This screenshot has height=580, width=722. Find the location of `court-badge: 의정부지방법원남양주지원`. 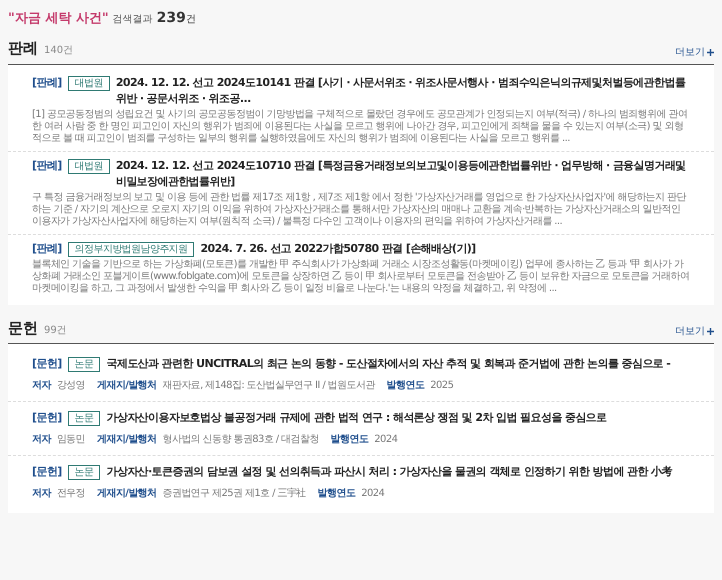

court-badge: 의정부지방법원남양주지원 is located at coordinates (131, 249).